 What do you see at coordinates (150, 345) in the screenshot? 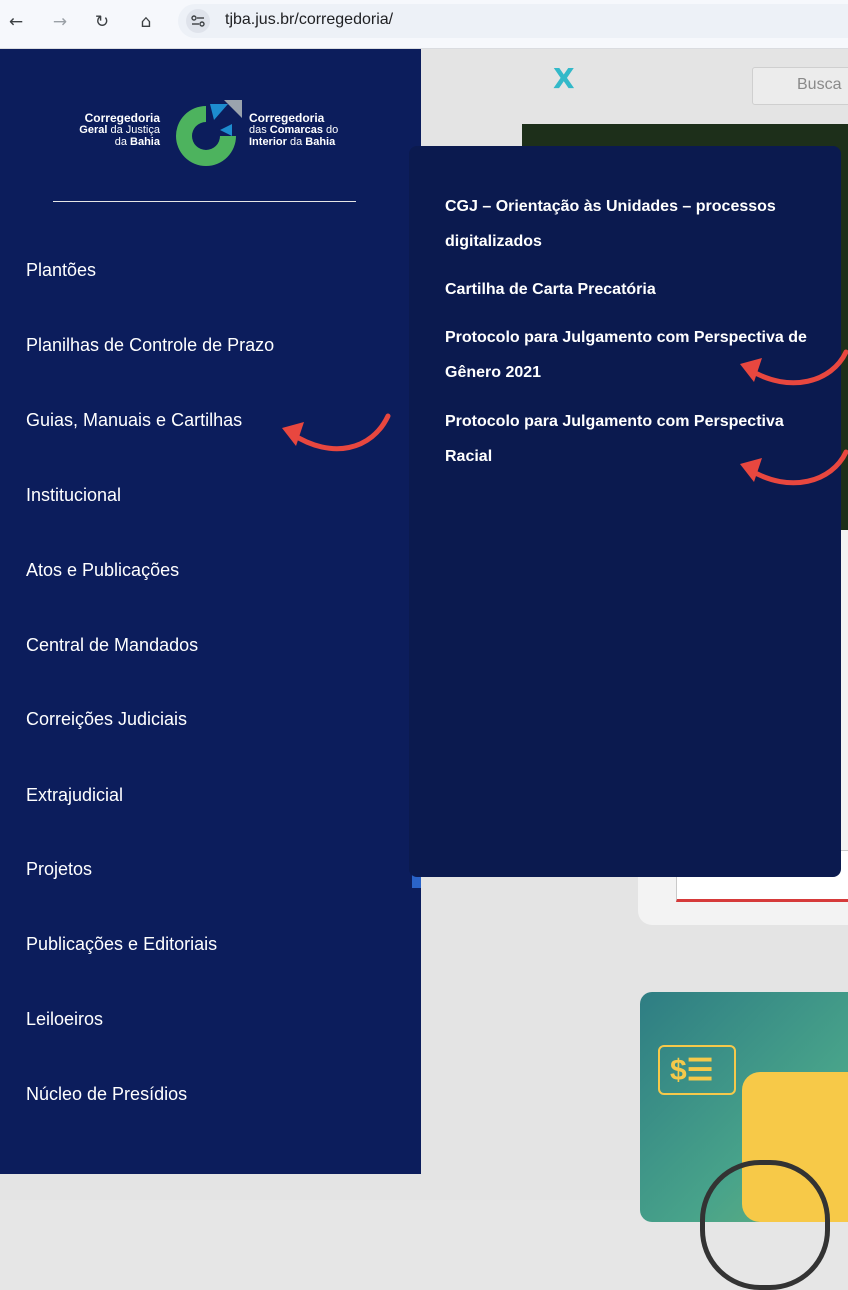
I see `sidebar-item-planilhas: Planilhas de Controle de Prazo` at bounding box center [150, 345].